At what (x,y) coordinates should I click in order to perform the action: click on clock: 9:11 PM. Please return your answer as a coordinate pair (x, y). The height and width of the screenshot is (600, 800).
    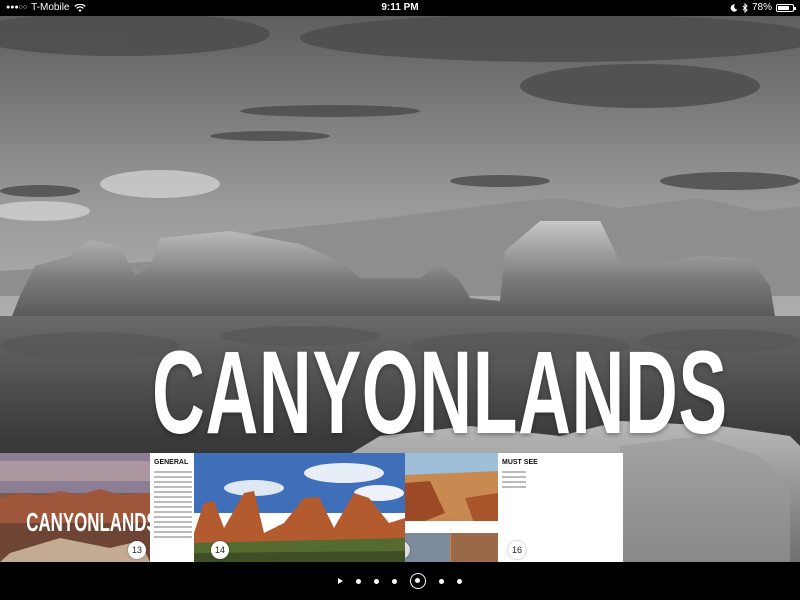
    Looking at the image, I should click on (400, 7).